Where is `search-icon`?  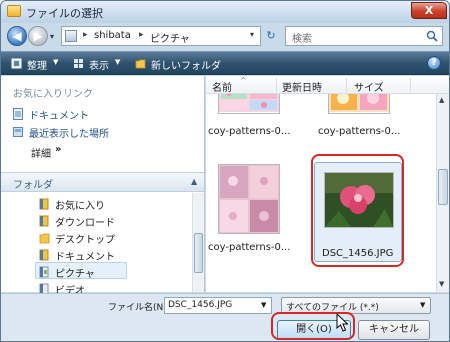
search-icon is located at coordinates (432, 36).